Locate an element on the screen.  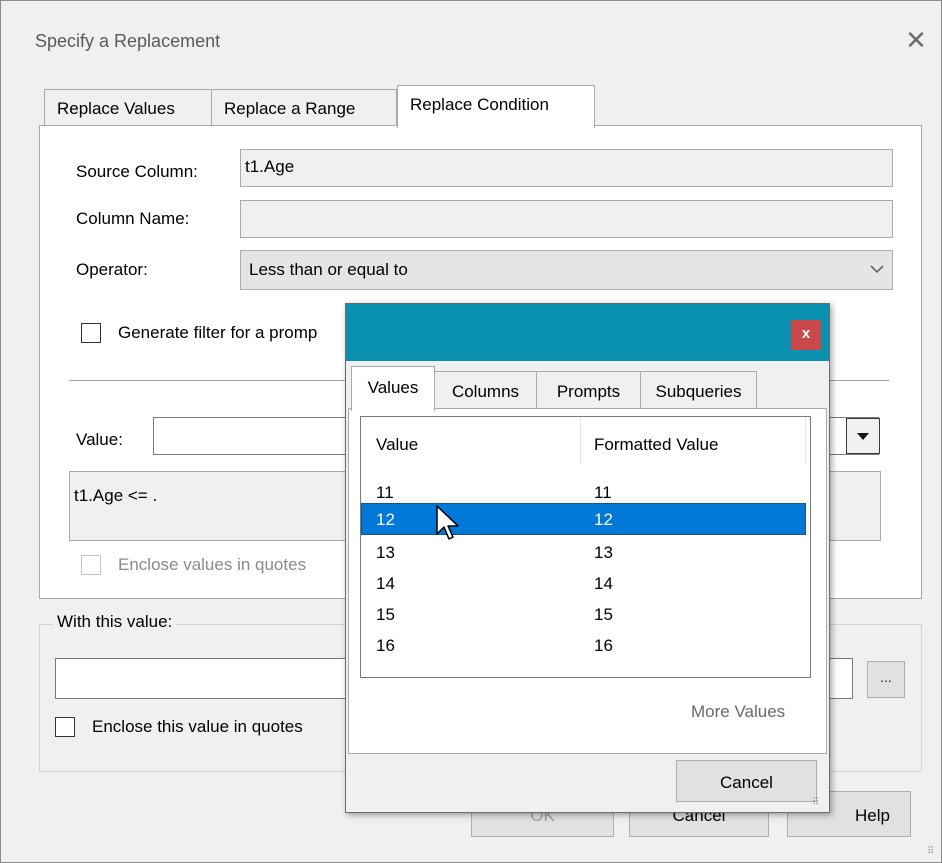
tab-replace-condition: Replace Condition is located at coordinates (496, 106).